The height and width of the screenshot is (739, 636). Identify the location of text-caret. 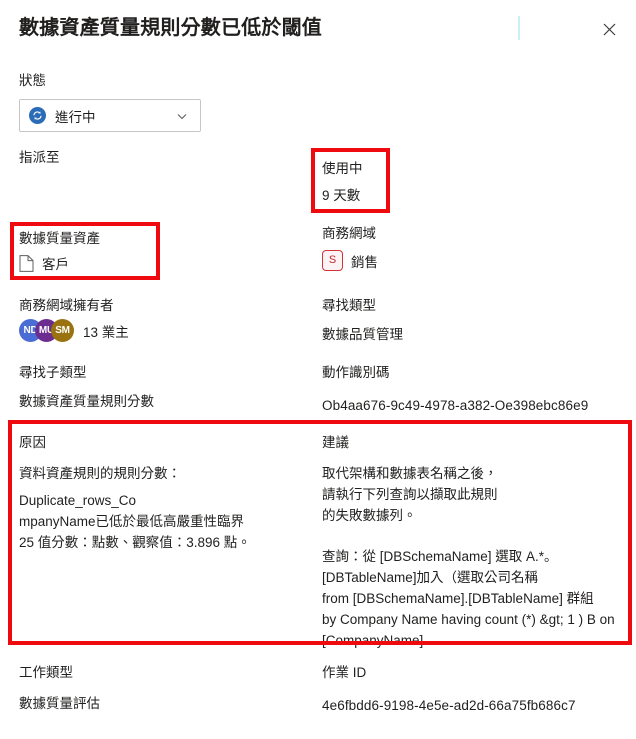
(519, 28).